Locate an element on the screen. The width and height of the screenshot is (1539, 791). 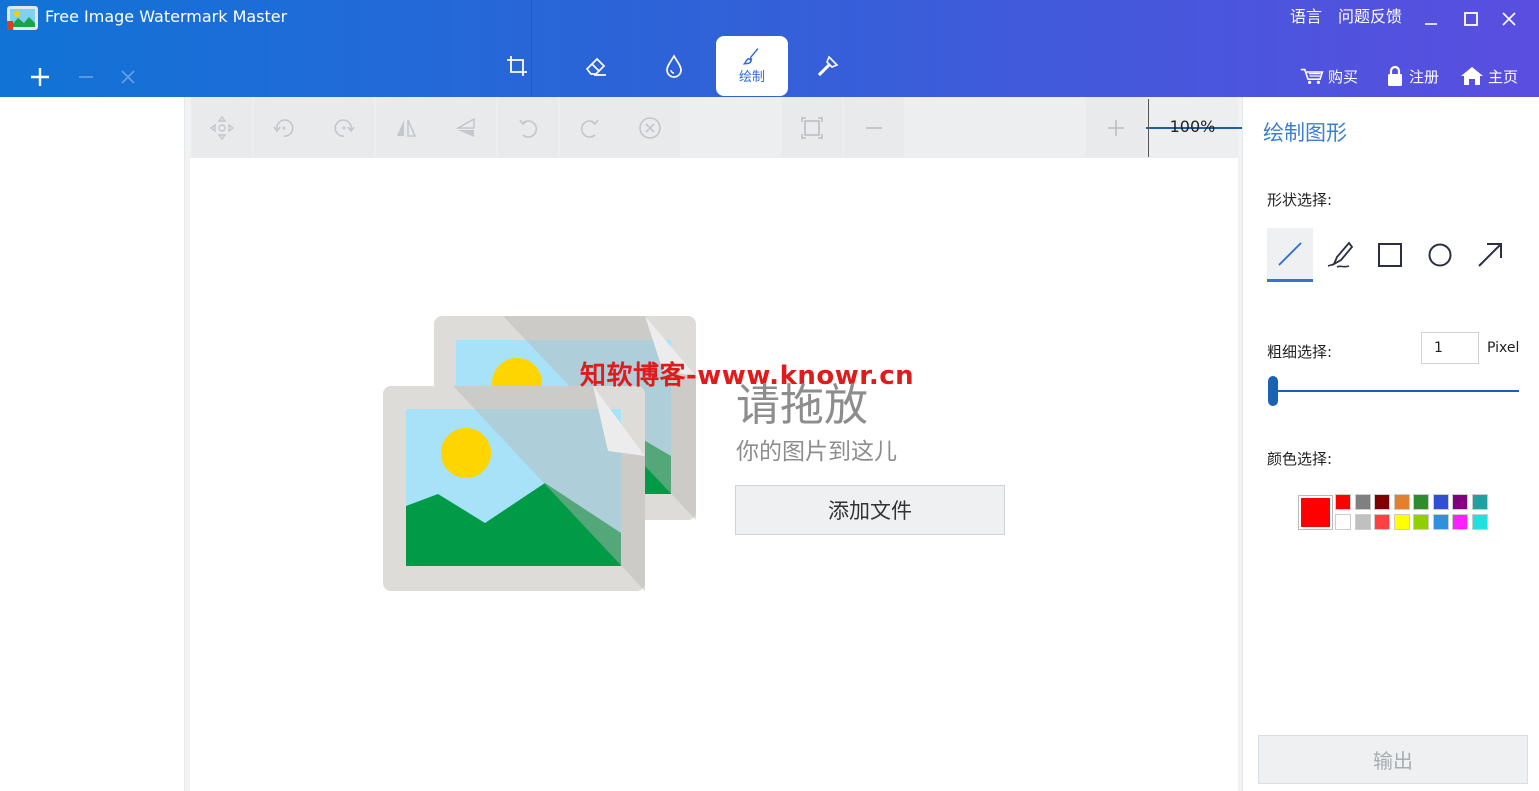
shape-arrow-button is located at coordinates (1490, 255).